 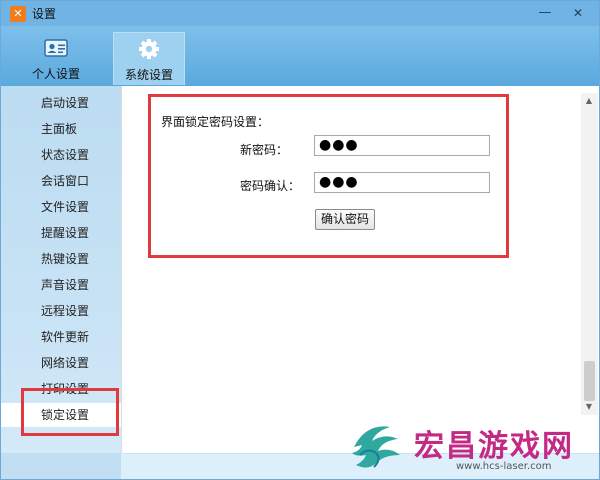 I want to click on watermark-url: www.hcs-laser.com, so click(x=504, y=466).